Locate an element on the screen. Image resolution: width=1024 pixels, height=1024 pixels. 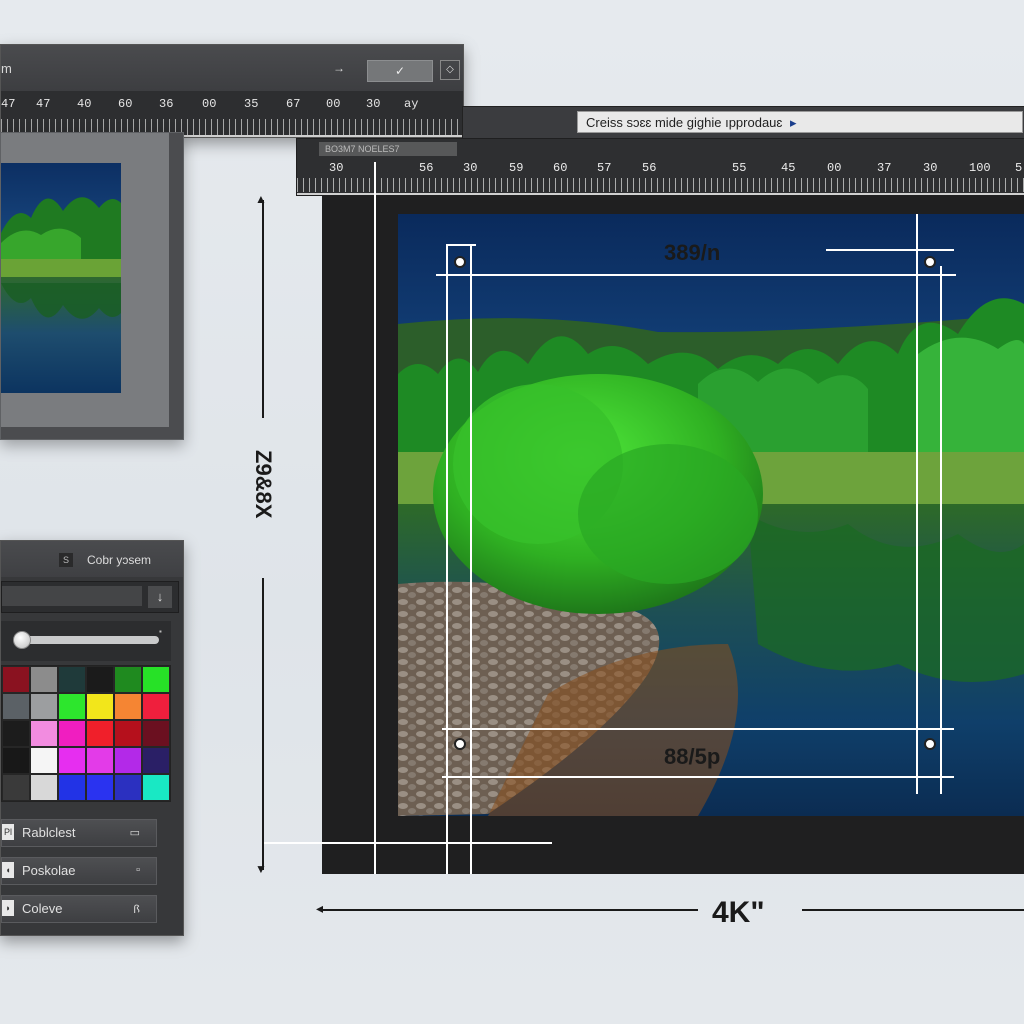
layer-item-poskolae: ◖ Poskolae ▫ is located at coordinates (79, 871).